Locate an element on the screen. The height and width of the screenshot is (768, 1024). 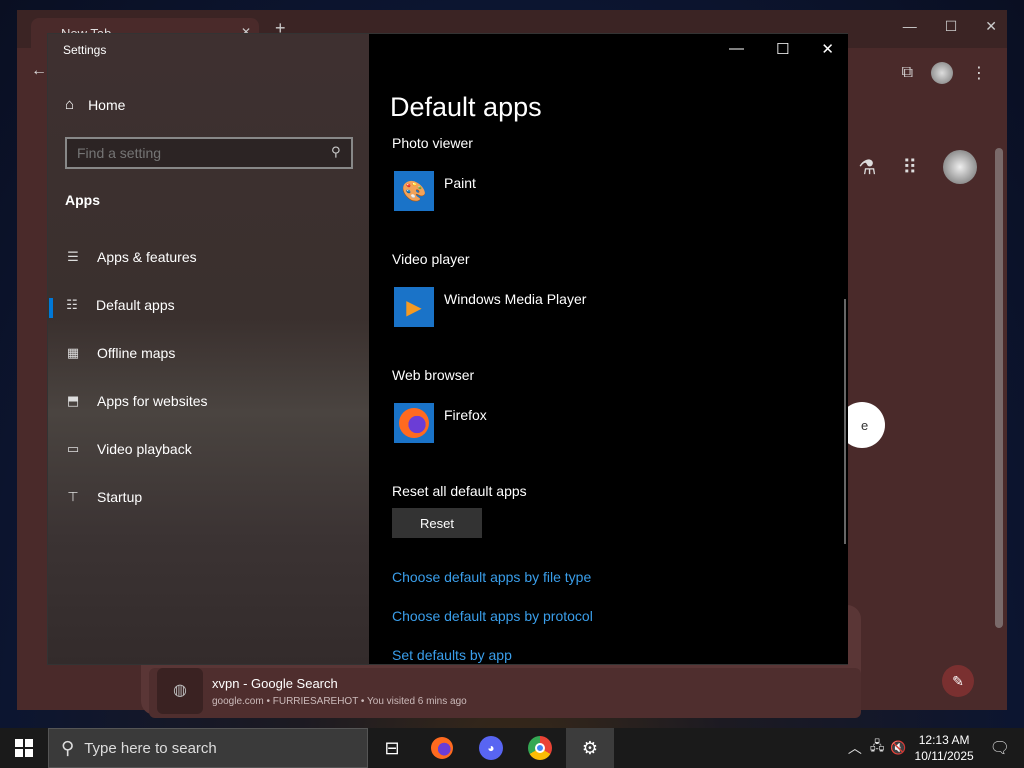
link-by-protocol: Choose default apps by protocol is located at coordinates (492, 616).